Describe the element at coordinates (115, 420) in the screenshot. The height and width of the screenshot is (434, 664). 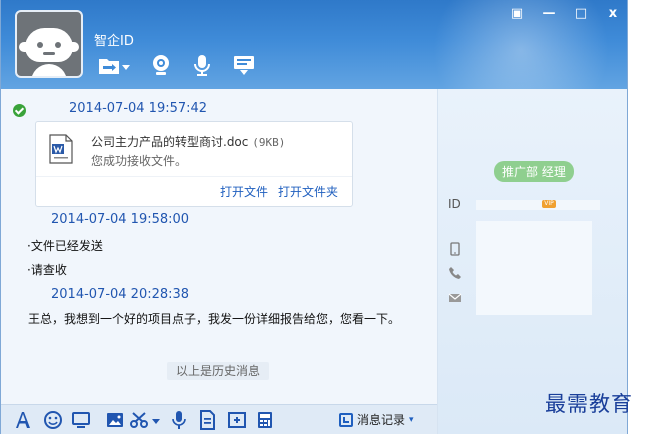
I see `image-icon` at that location.